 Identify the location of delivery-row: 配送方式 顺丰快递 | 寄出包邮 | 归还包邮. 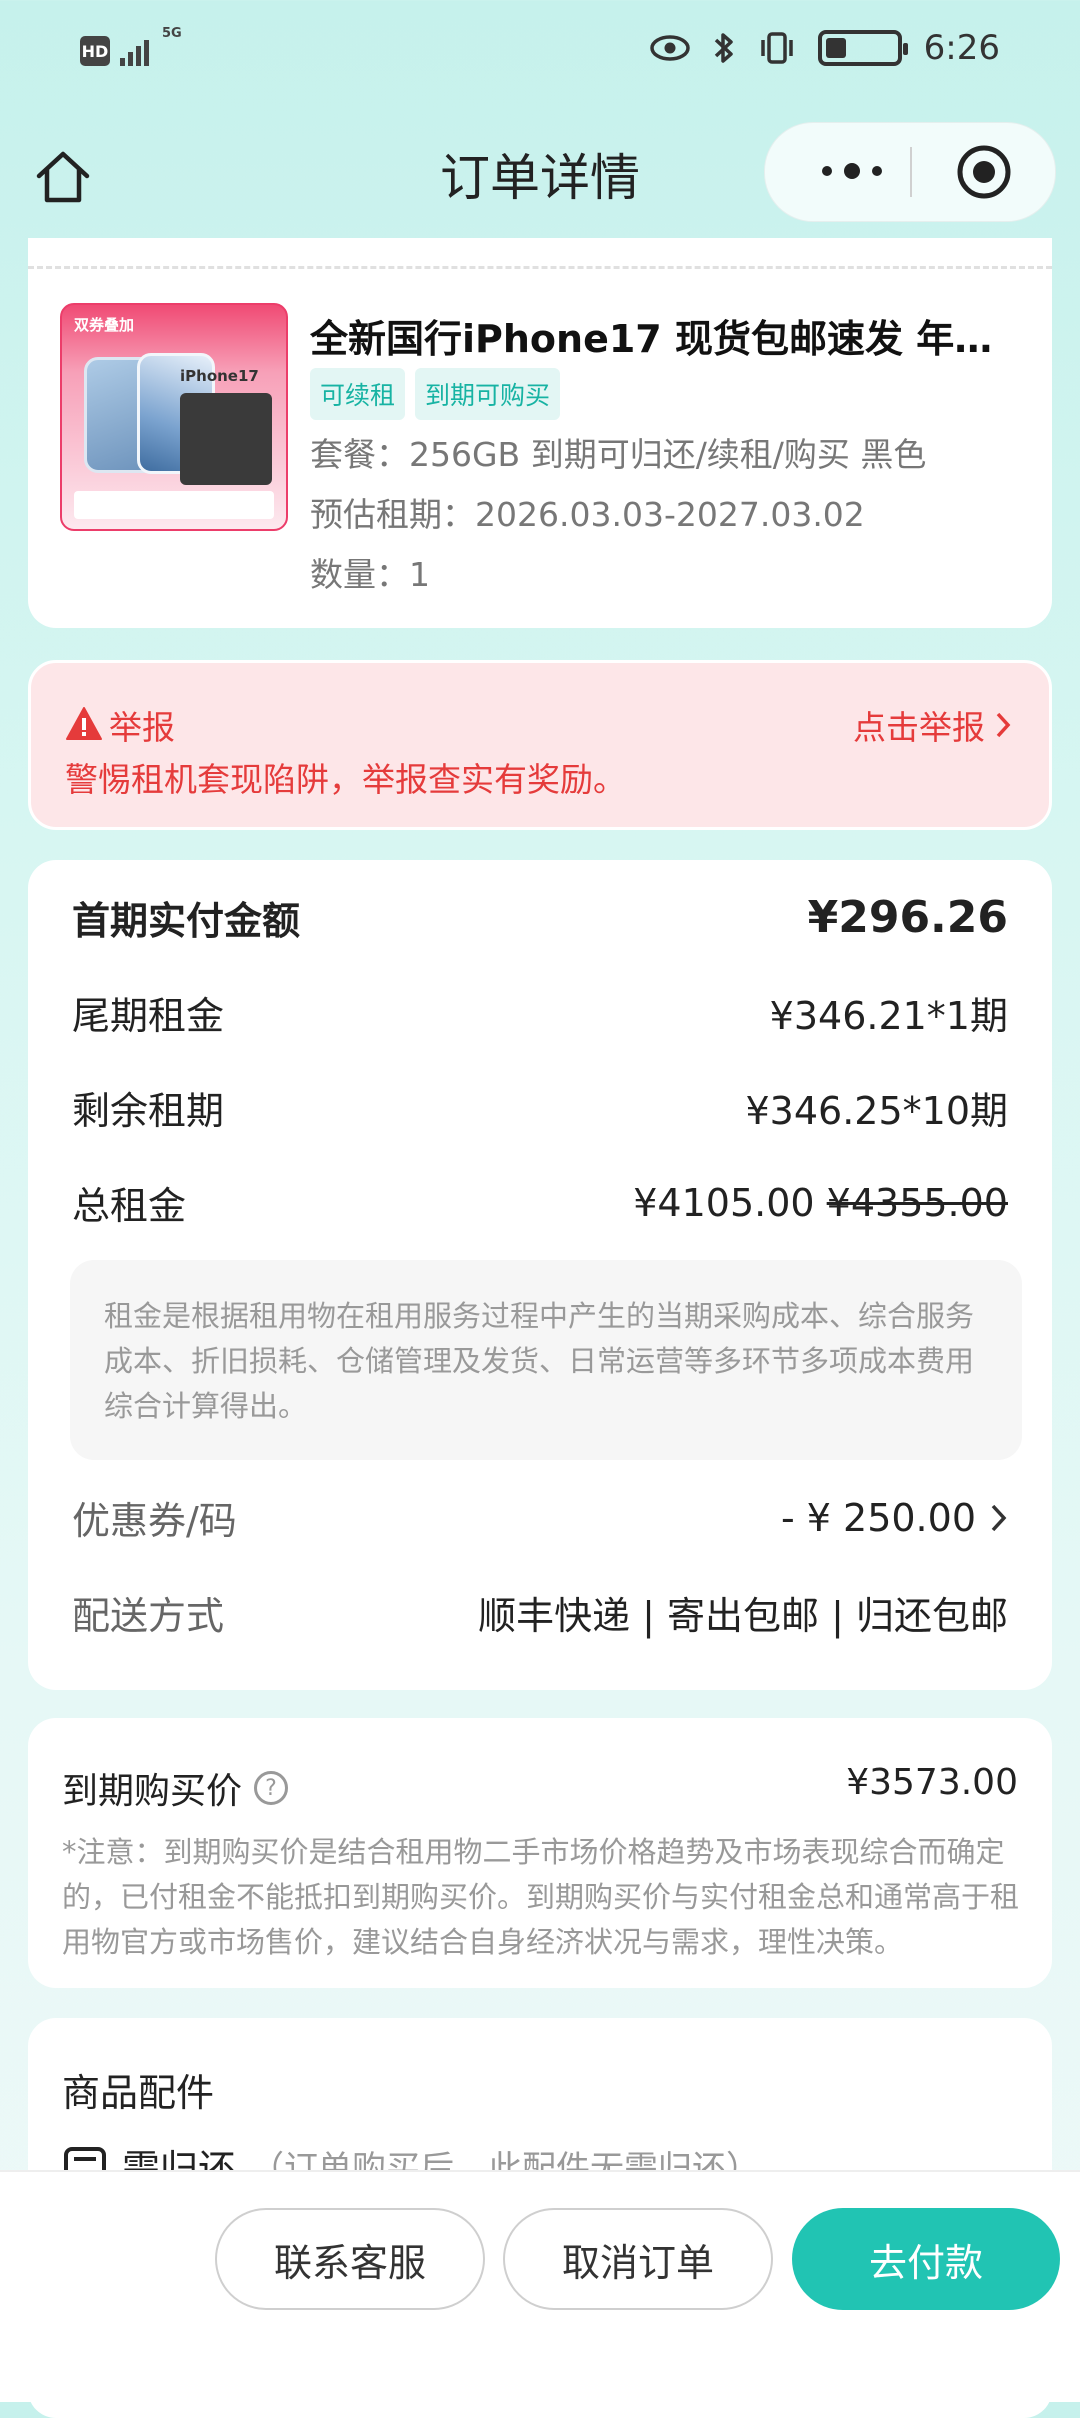
(540, 1612).